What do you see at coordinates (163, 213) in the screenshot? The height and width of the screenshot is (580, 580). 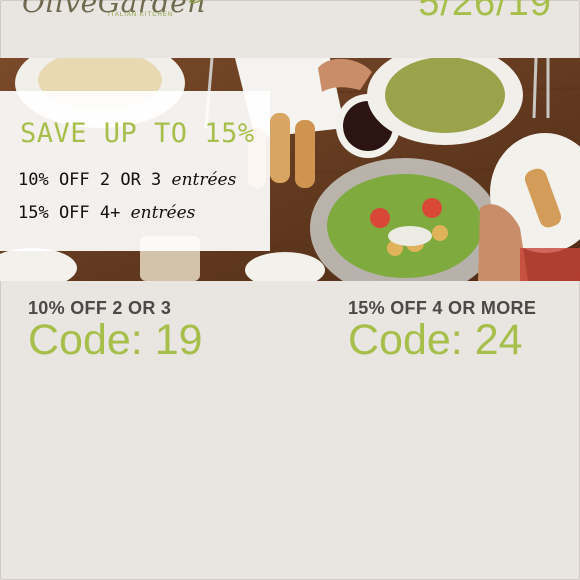 I see `promo-line-four-plus-word: entrées` at bounding box center [163, 213].